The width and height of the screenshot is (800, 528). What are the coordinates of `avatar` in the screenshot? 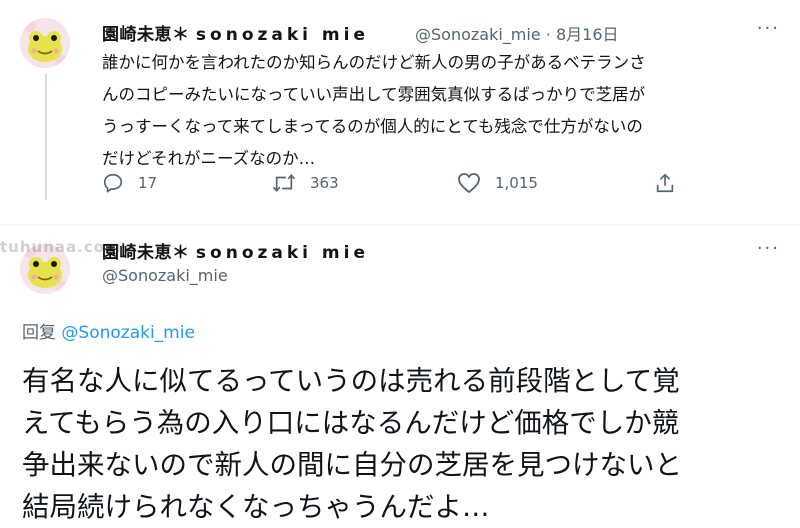 It's located at (45, 43).